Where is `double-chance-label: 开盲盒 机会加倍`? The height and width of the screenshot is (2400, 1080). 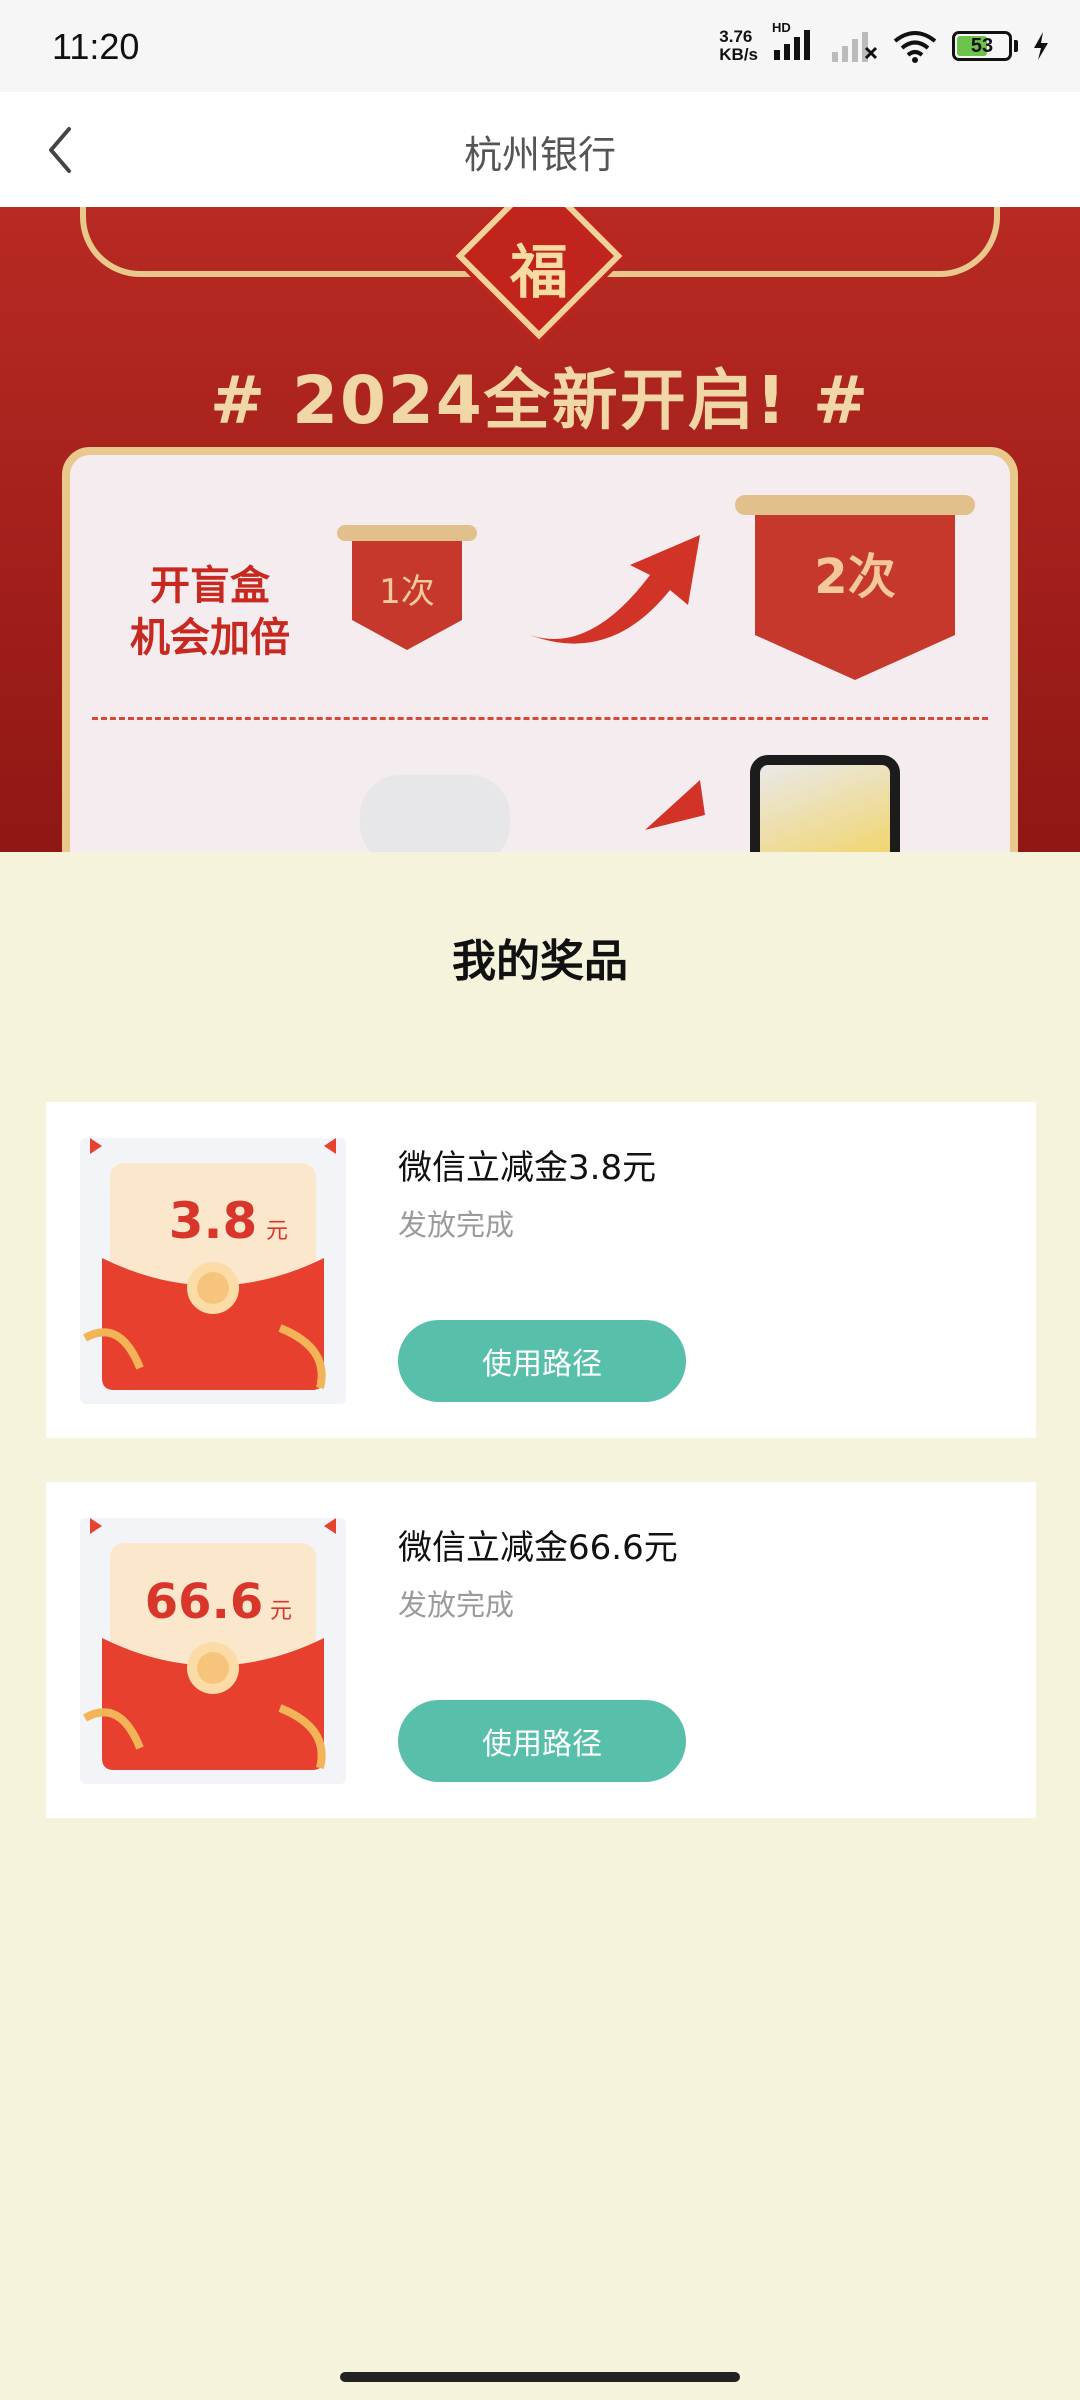 double-chance-label: 开盲盒 机会加倍 is located at coordinates (210, 612).